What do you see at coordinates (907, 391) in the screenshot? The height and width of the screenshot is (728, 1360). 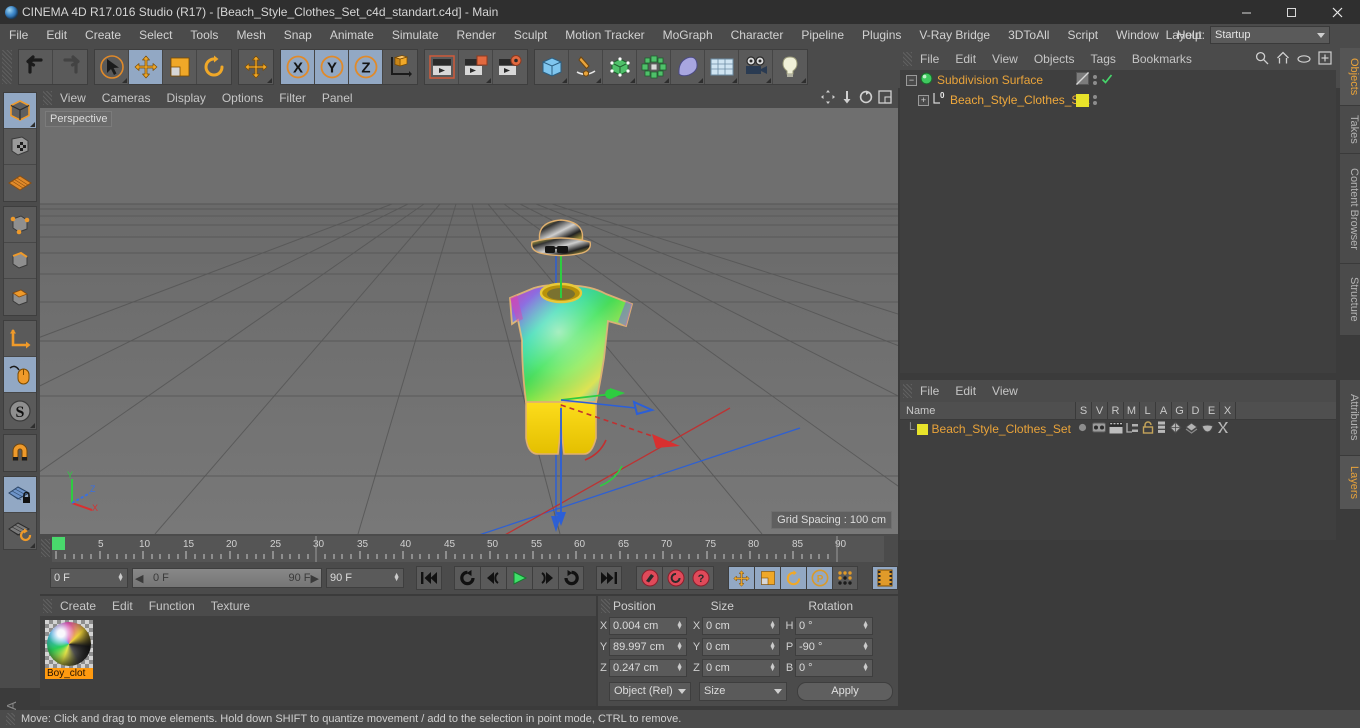 I see `layer-manager-grip` at bounding box center [907, 391].